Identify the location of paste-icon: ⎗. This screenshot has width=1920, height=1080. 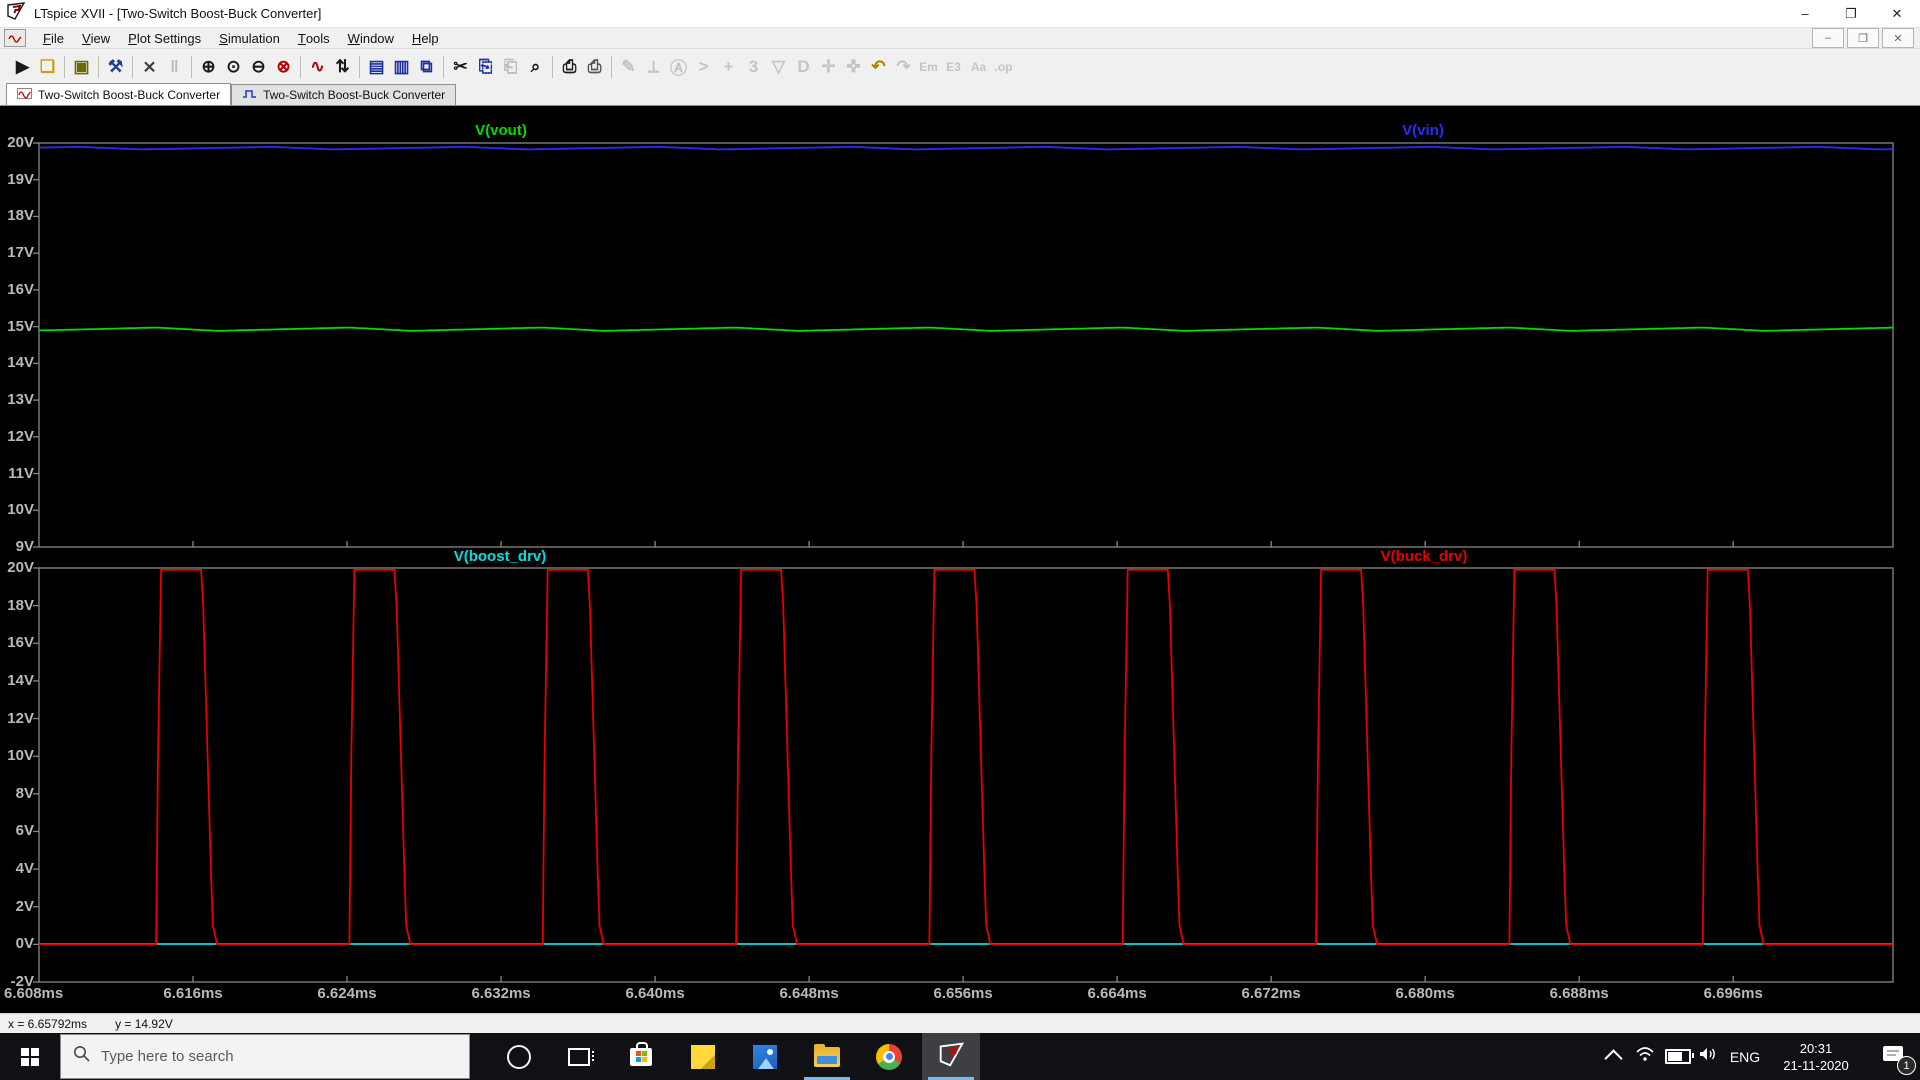
(510, 66).